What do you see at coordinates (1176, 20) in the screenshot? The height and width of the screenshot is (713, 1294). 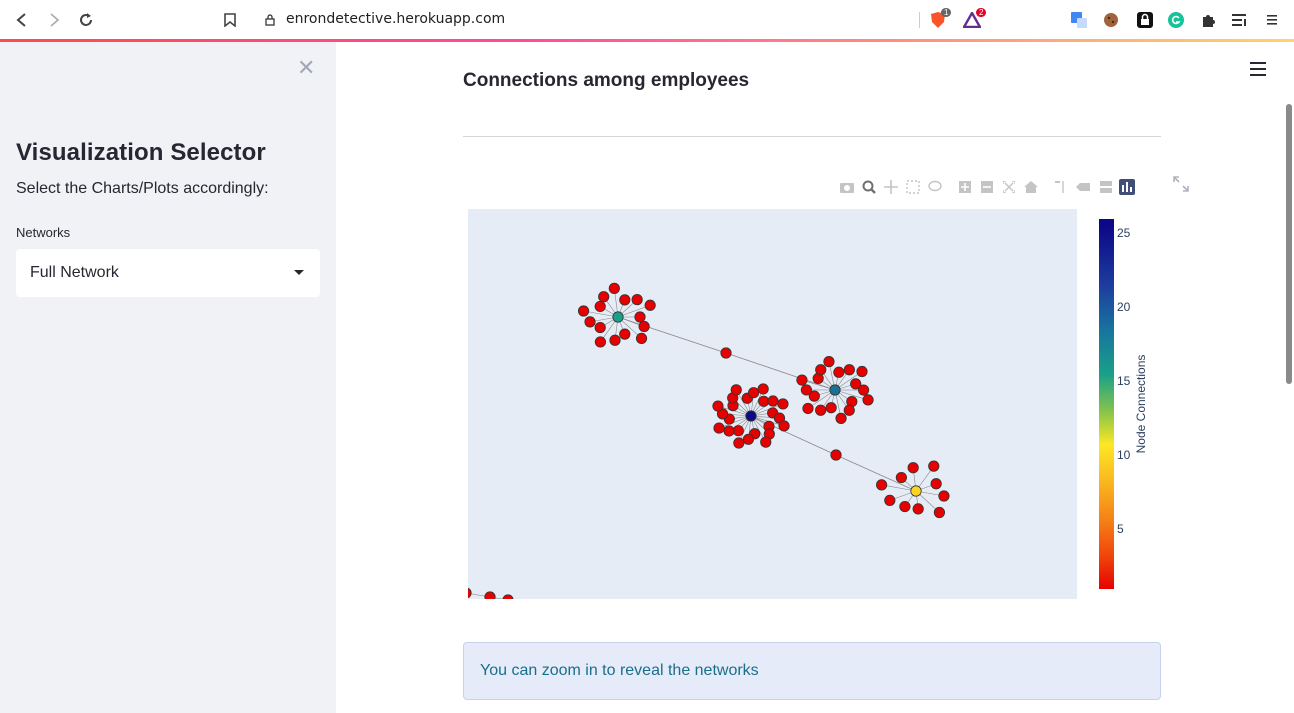 I see `grammarly-extension-icon` at bounding box center [1176, 20].